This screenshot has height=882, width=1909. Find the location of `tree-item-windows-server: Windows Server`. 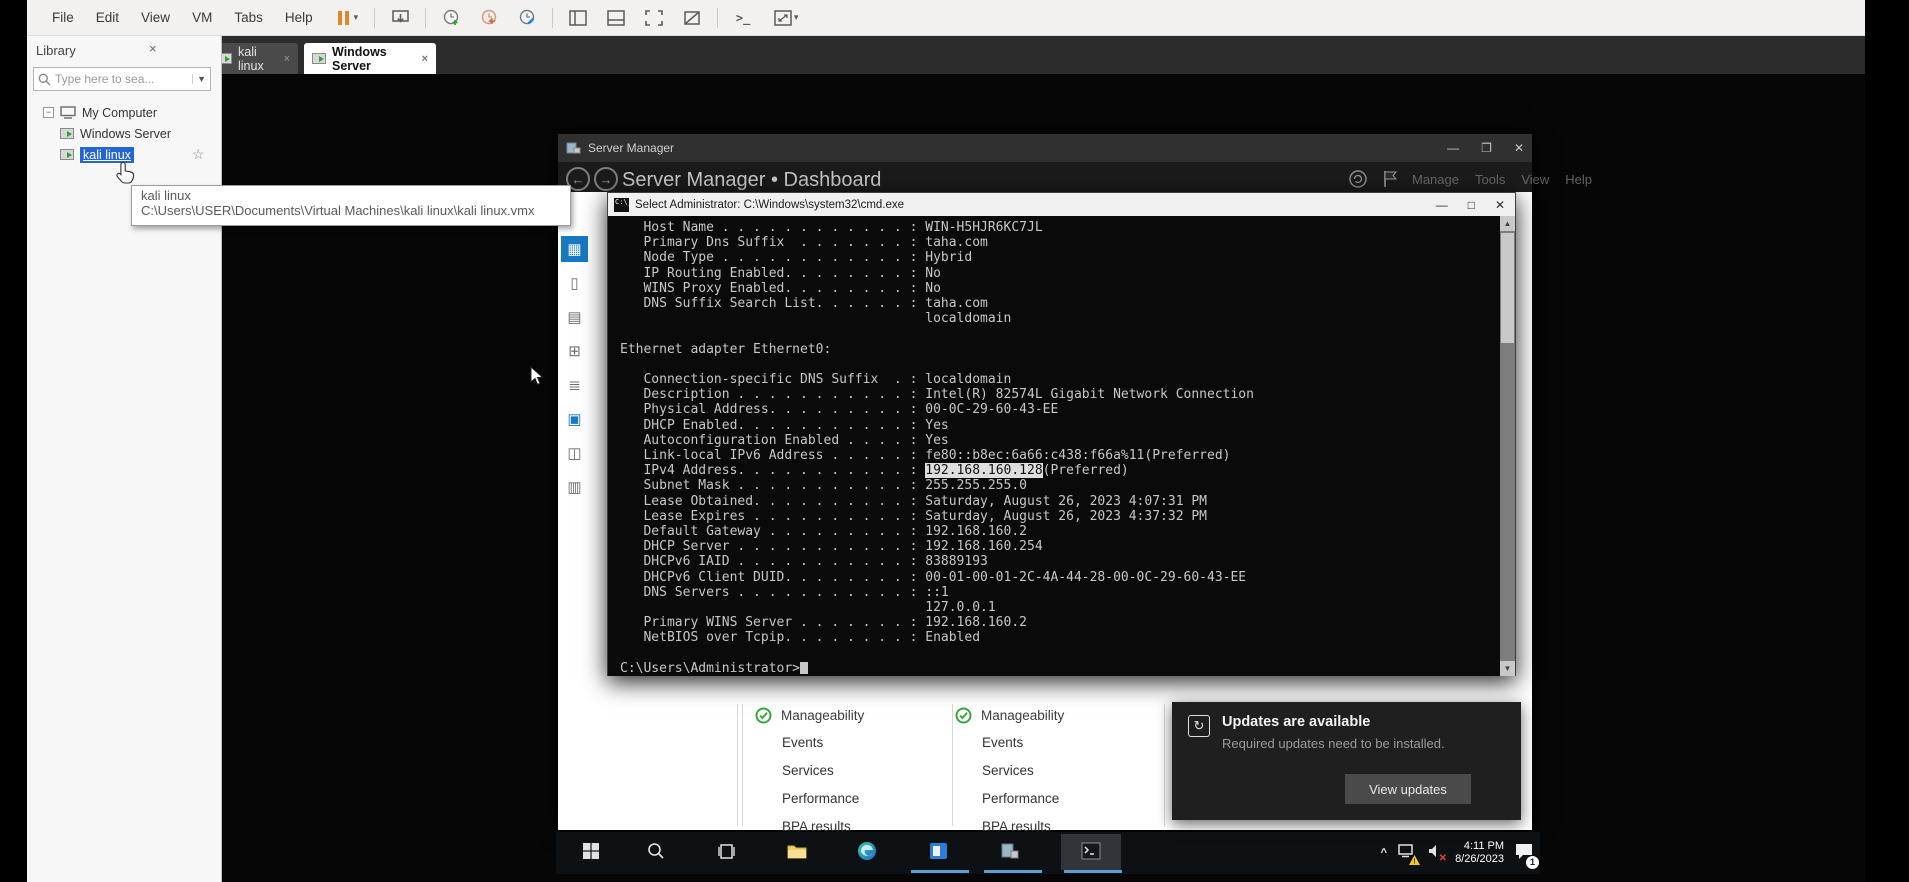

tree-item-windows-server: Windows Server is located at coordinates (124, 133).